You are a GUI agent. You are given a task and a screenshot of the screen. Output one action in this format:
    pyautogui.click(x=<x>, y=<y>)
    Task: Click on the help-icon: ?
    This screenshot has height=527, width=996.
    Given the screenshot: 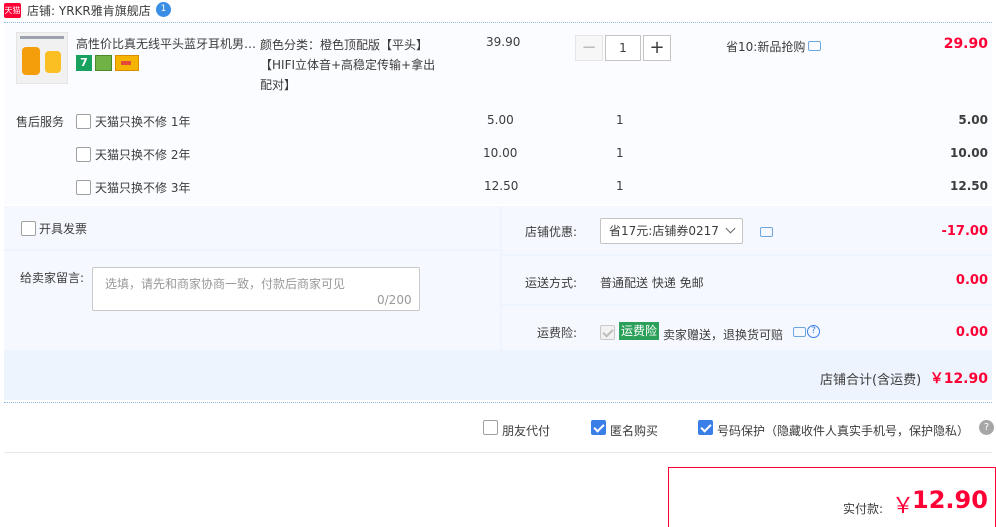 What is the action you would take?
    pyautogui.click(x=986, y=427)
    